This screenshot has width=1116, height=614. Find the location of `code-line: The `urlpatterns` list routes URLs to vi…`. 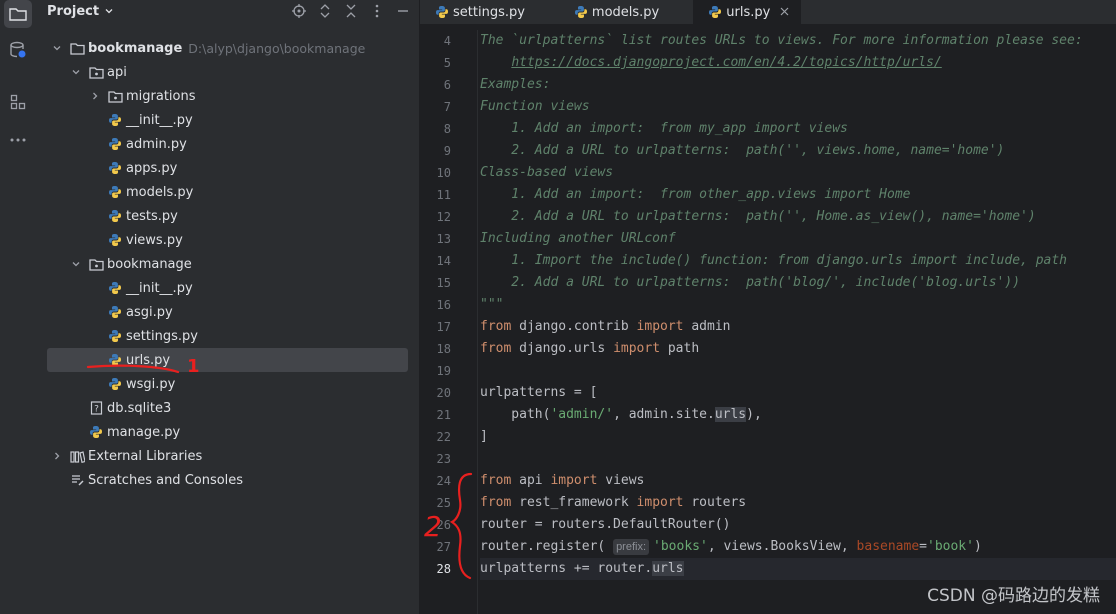

code-line: The `urlpatterns` list routes URLs to vi… is located at coordinates (798, 41).